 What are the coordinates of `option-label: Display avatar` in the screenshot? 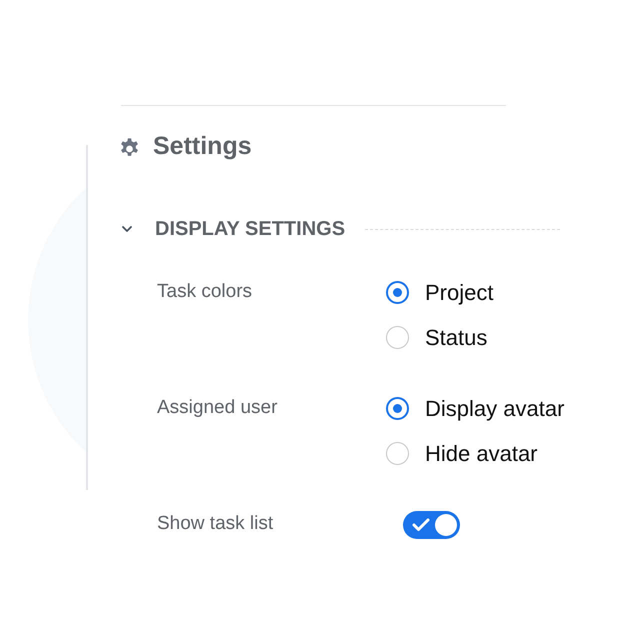 It's located at (494, 409).